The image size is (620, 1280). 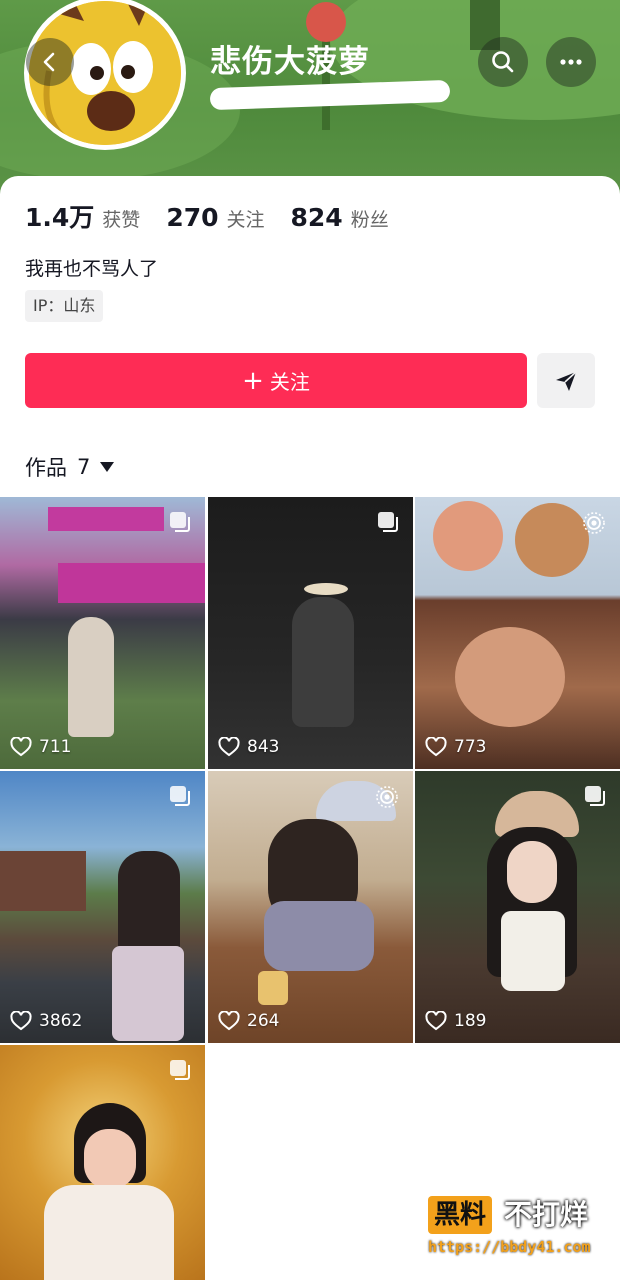 What do you see at coordinates (330, 95) in the screenshot?
I see `redaction-mark` at bounding box center [330, 95].